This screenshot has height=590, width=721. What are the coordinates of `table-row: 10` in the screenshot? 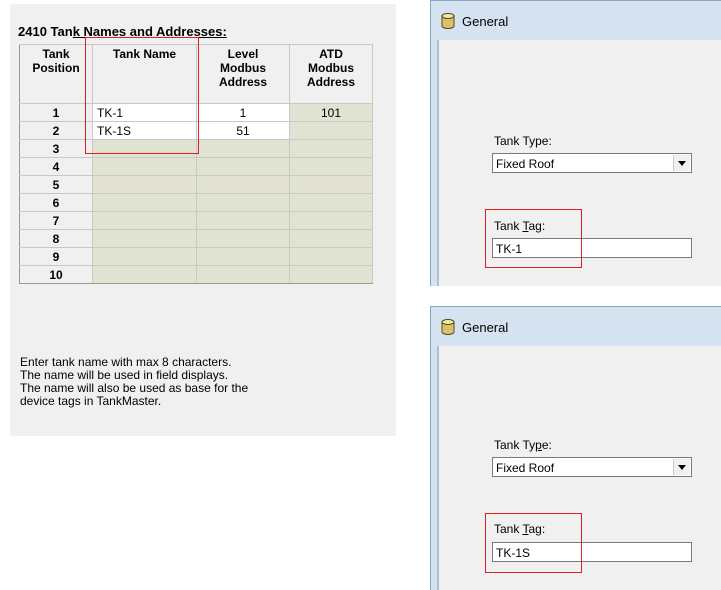 It's located at (196, 274).